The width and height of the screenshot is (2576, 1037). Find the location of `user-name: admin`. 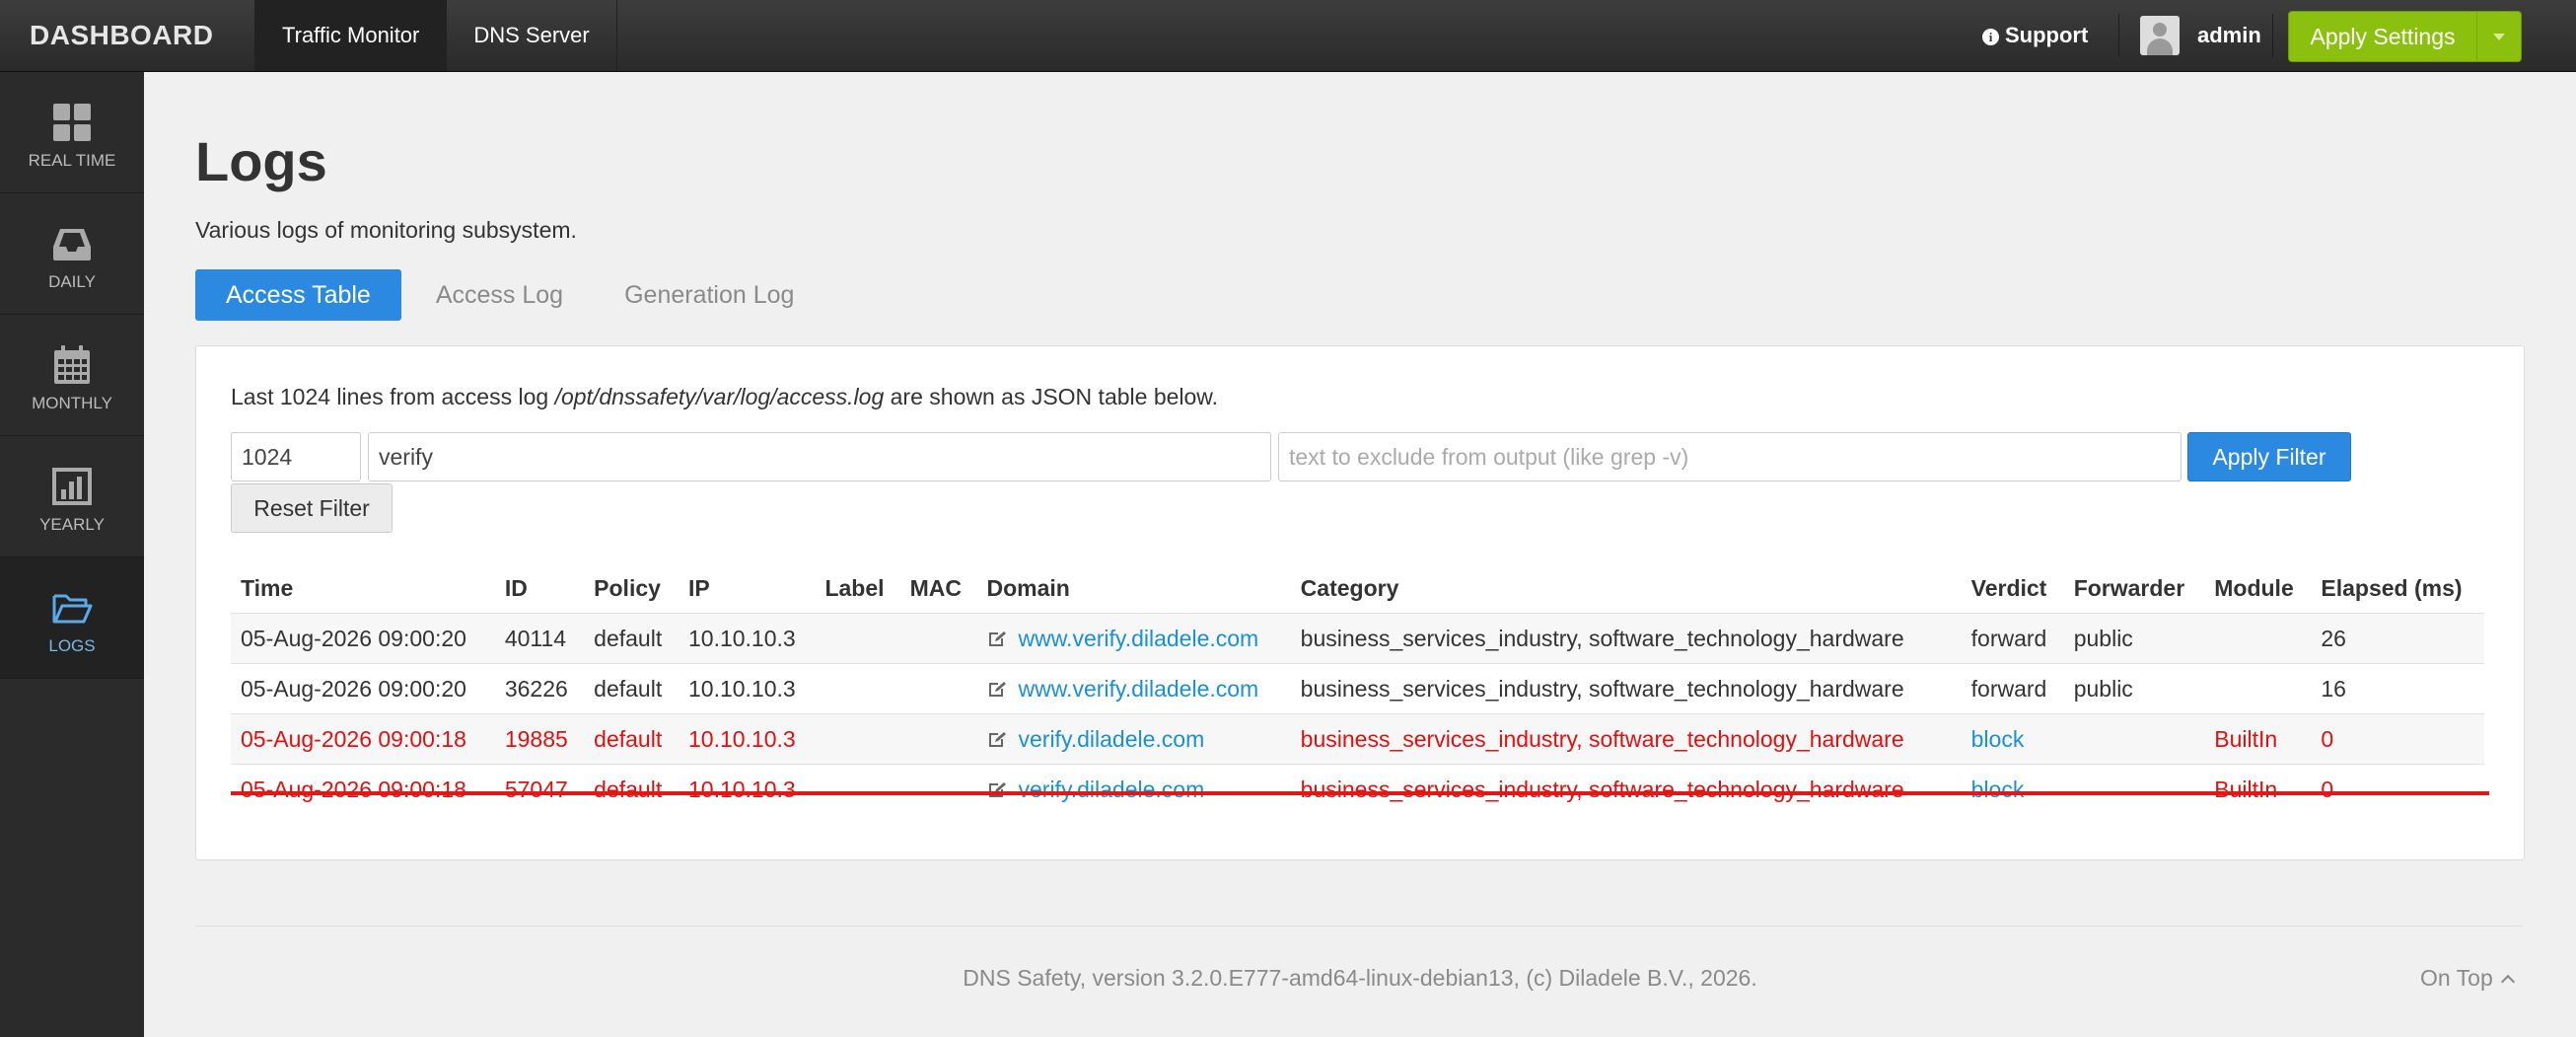

user-name: admin is located at coordinates (2229, 35).